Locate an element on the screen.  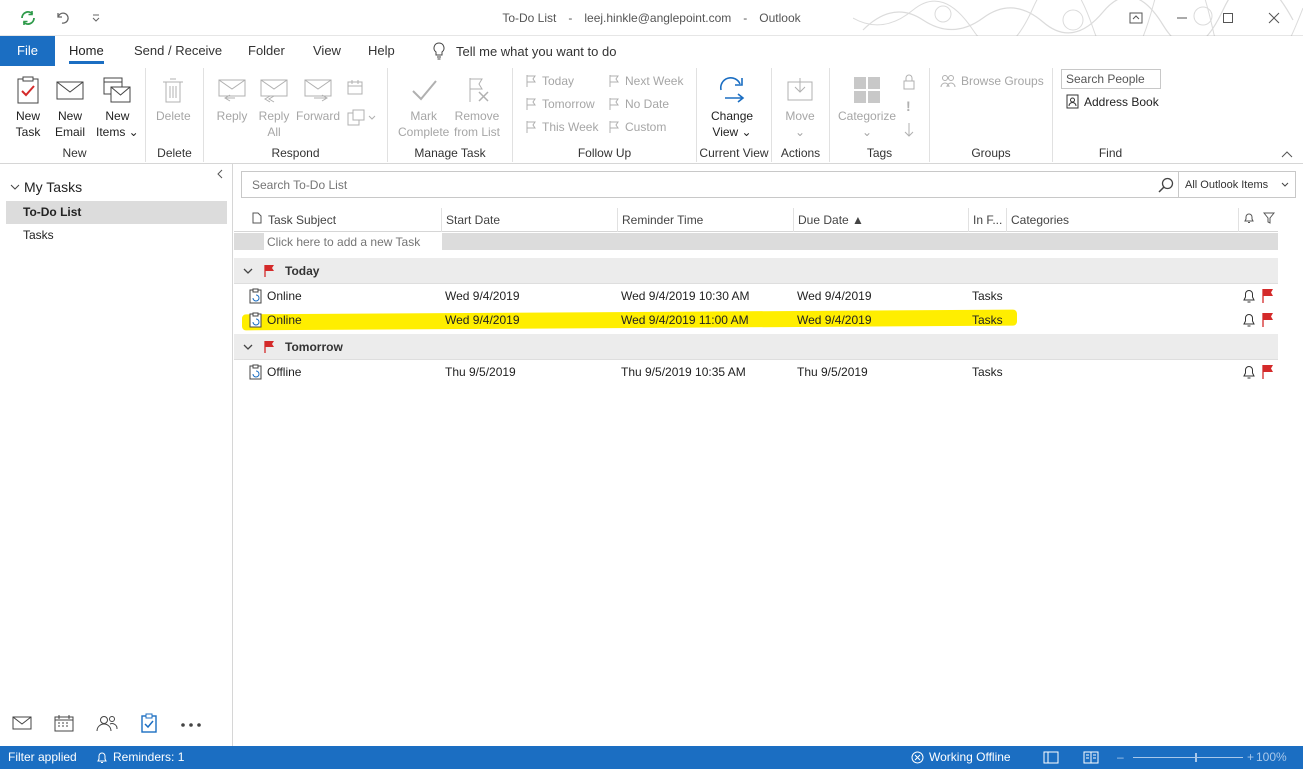
group-label-find: Find is located at coordinates (1110, 153).